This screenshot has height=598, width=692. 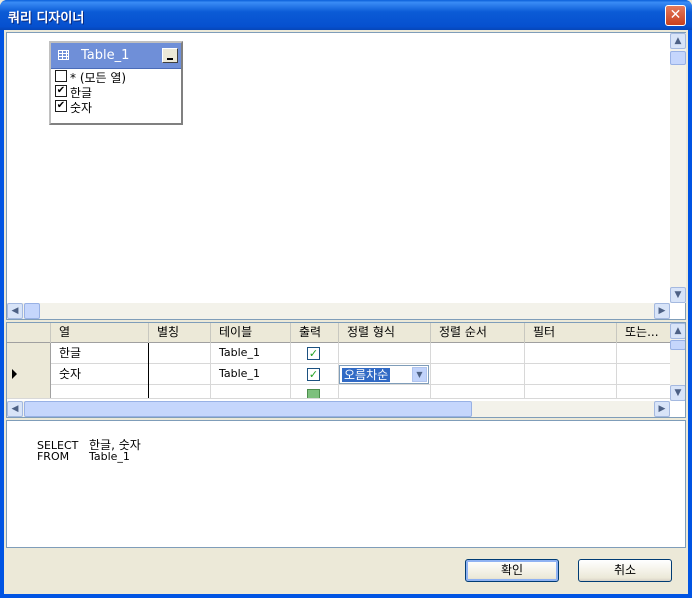 I want to click on column-label-number: 숫자, so click(x=81, y=108).